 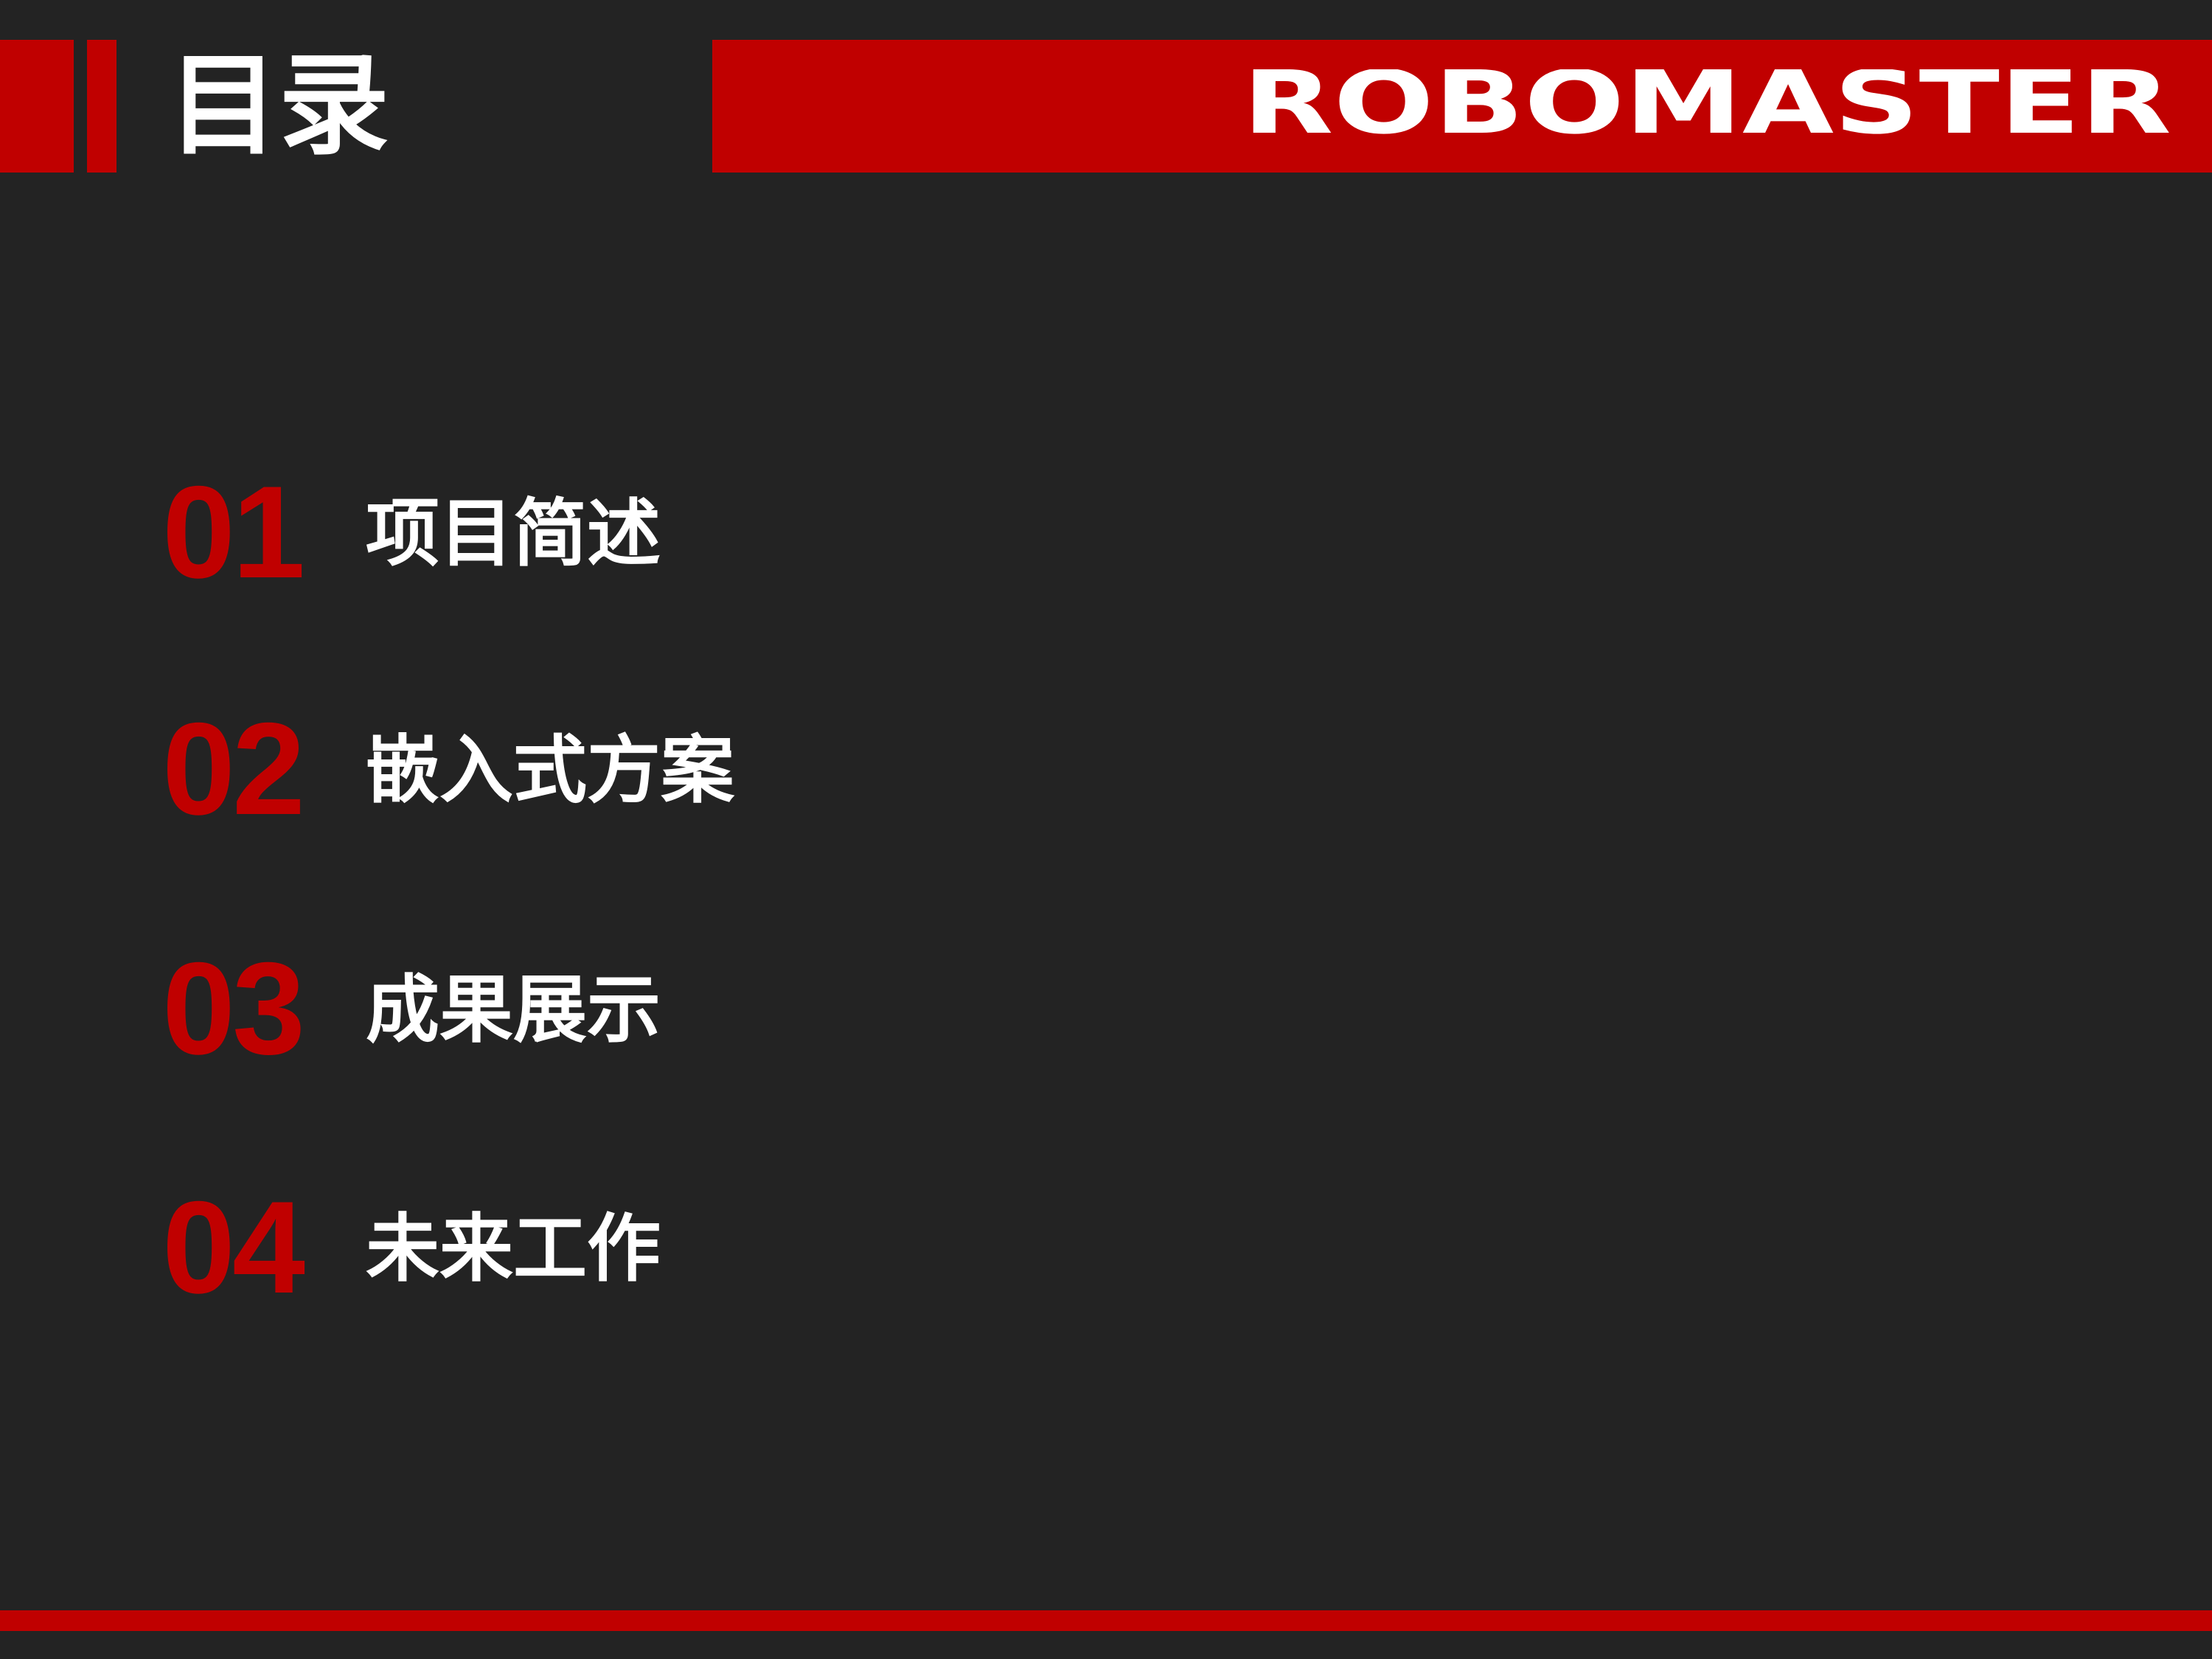 I want to click on agenda-label: 嵌入式方案, so click(x=550, y=770).